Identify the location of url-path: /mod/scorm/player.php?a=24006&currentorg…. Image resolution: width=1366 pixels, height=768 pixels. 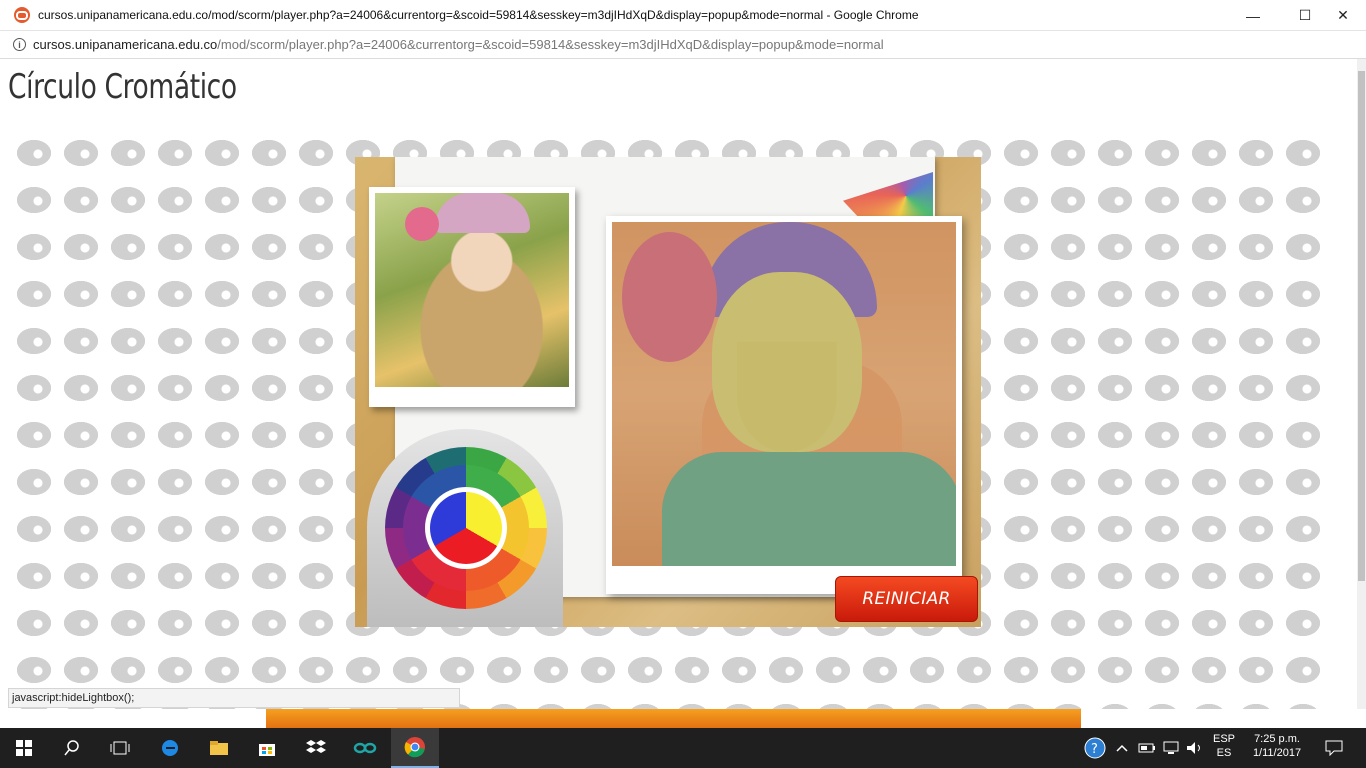
(550, 44).